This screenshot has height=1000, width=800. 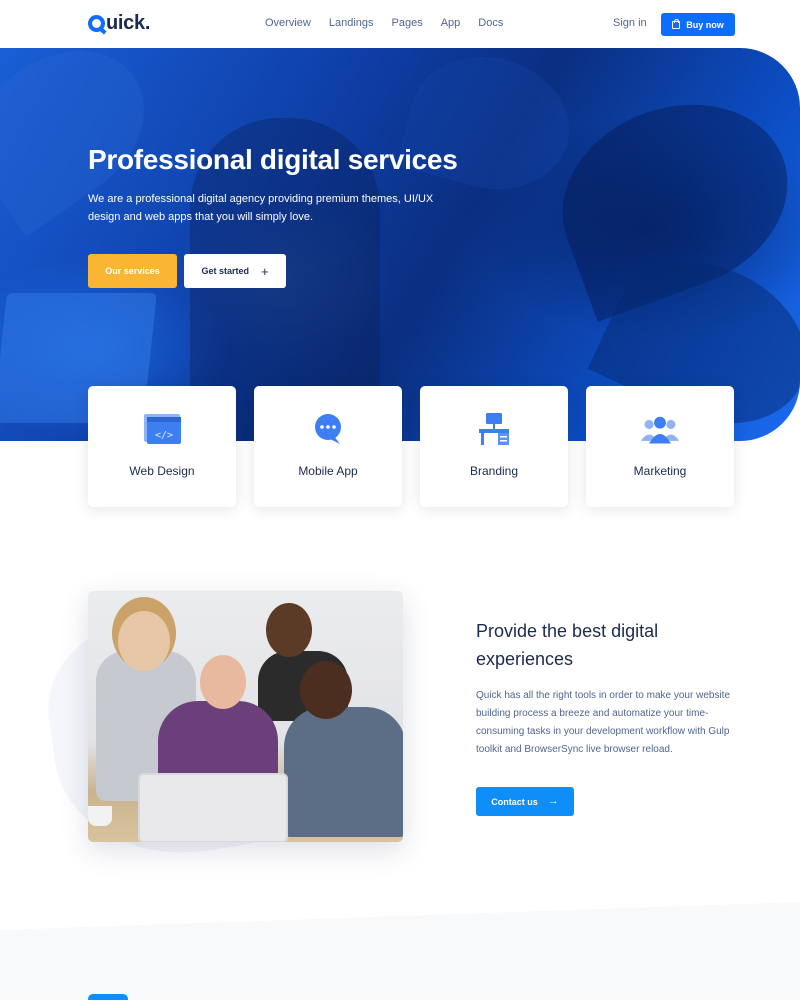 I want to click on nav-link-app: App, so click(x=451, y=23).